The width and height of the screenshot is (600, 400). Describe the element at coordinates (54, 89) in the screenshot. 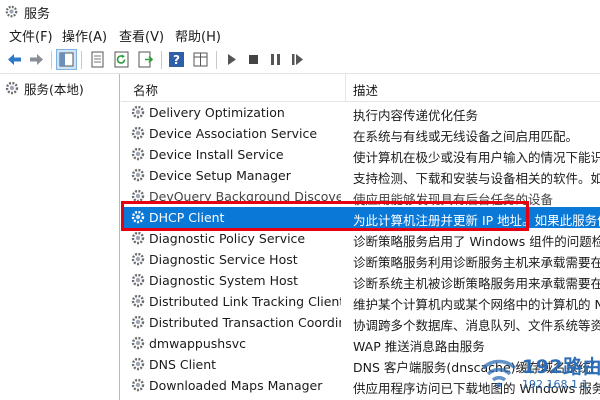

I see `tree-item-label: 服务(本地)` at that location.